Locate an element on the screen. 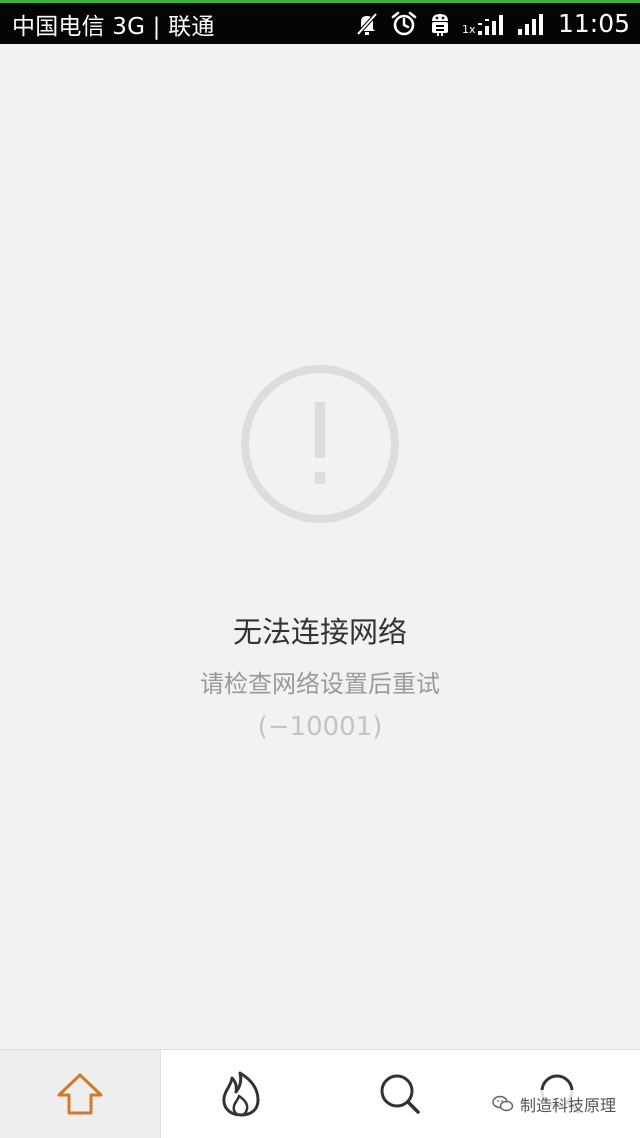 Image resolution: width=640 pixels, height=1138 pixels. tab-search is located at coordinates (401, 1094).